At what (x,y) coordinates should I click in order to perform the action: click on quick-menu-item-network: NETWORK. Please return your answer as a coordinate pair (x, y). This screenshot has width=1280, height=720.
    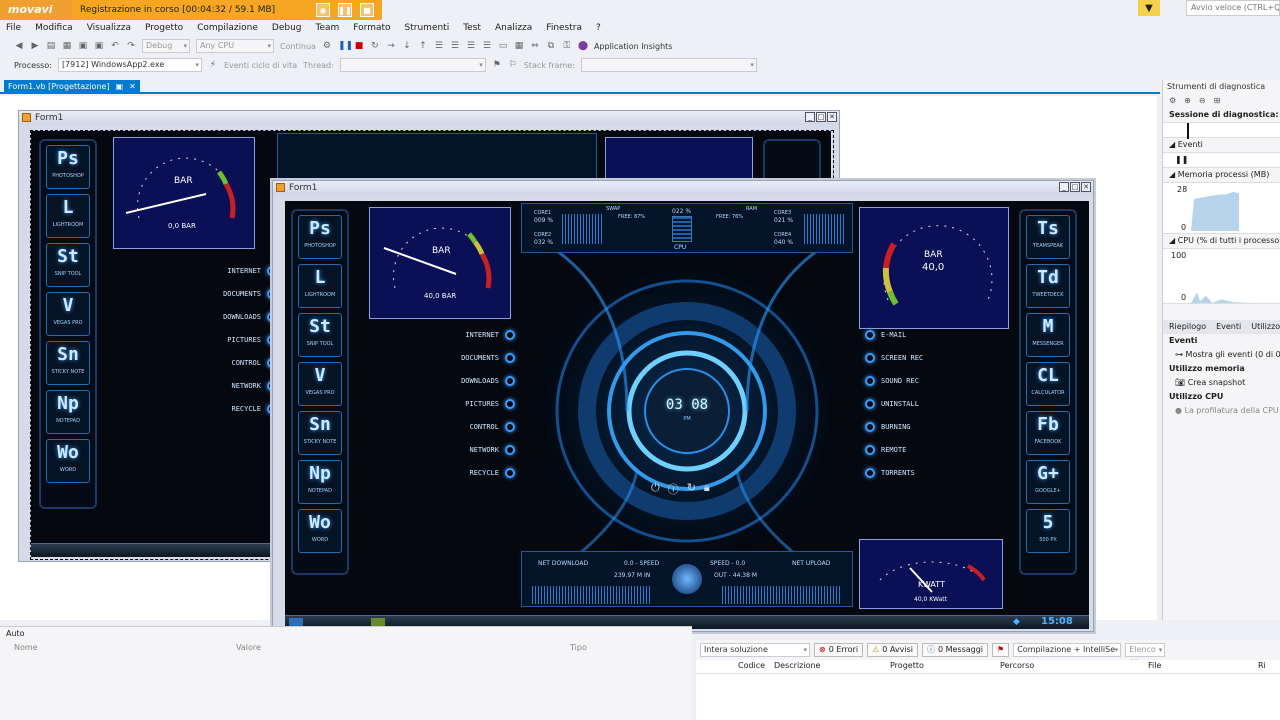
    Looking at the image, I should click on (478, 449).